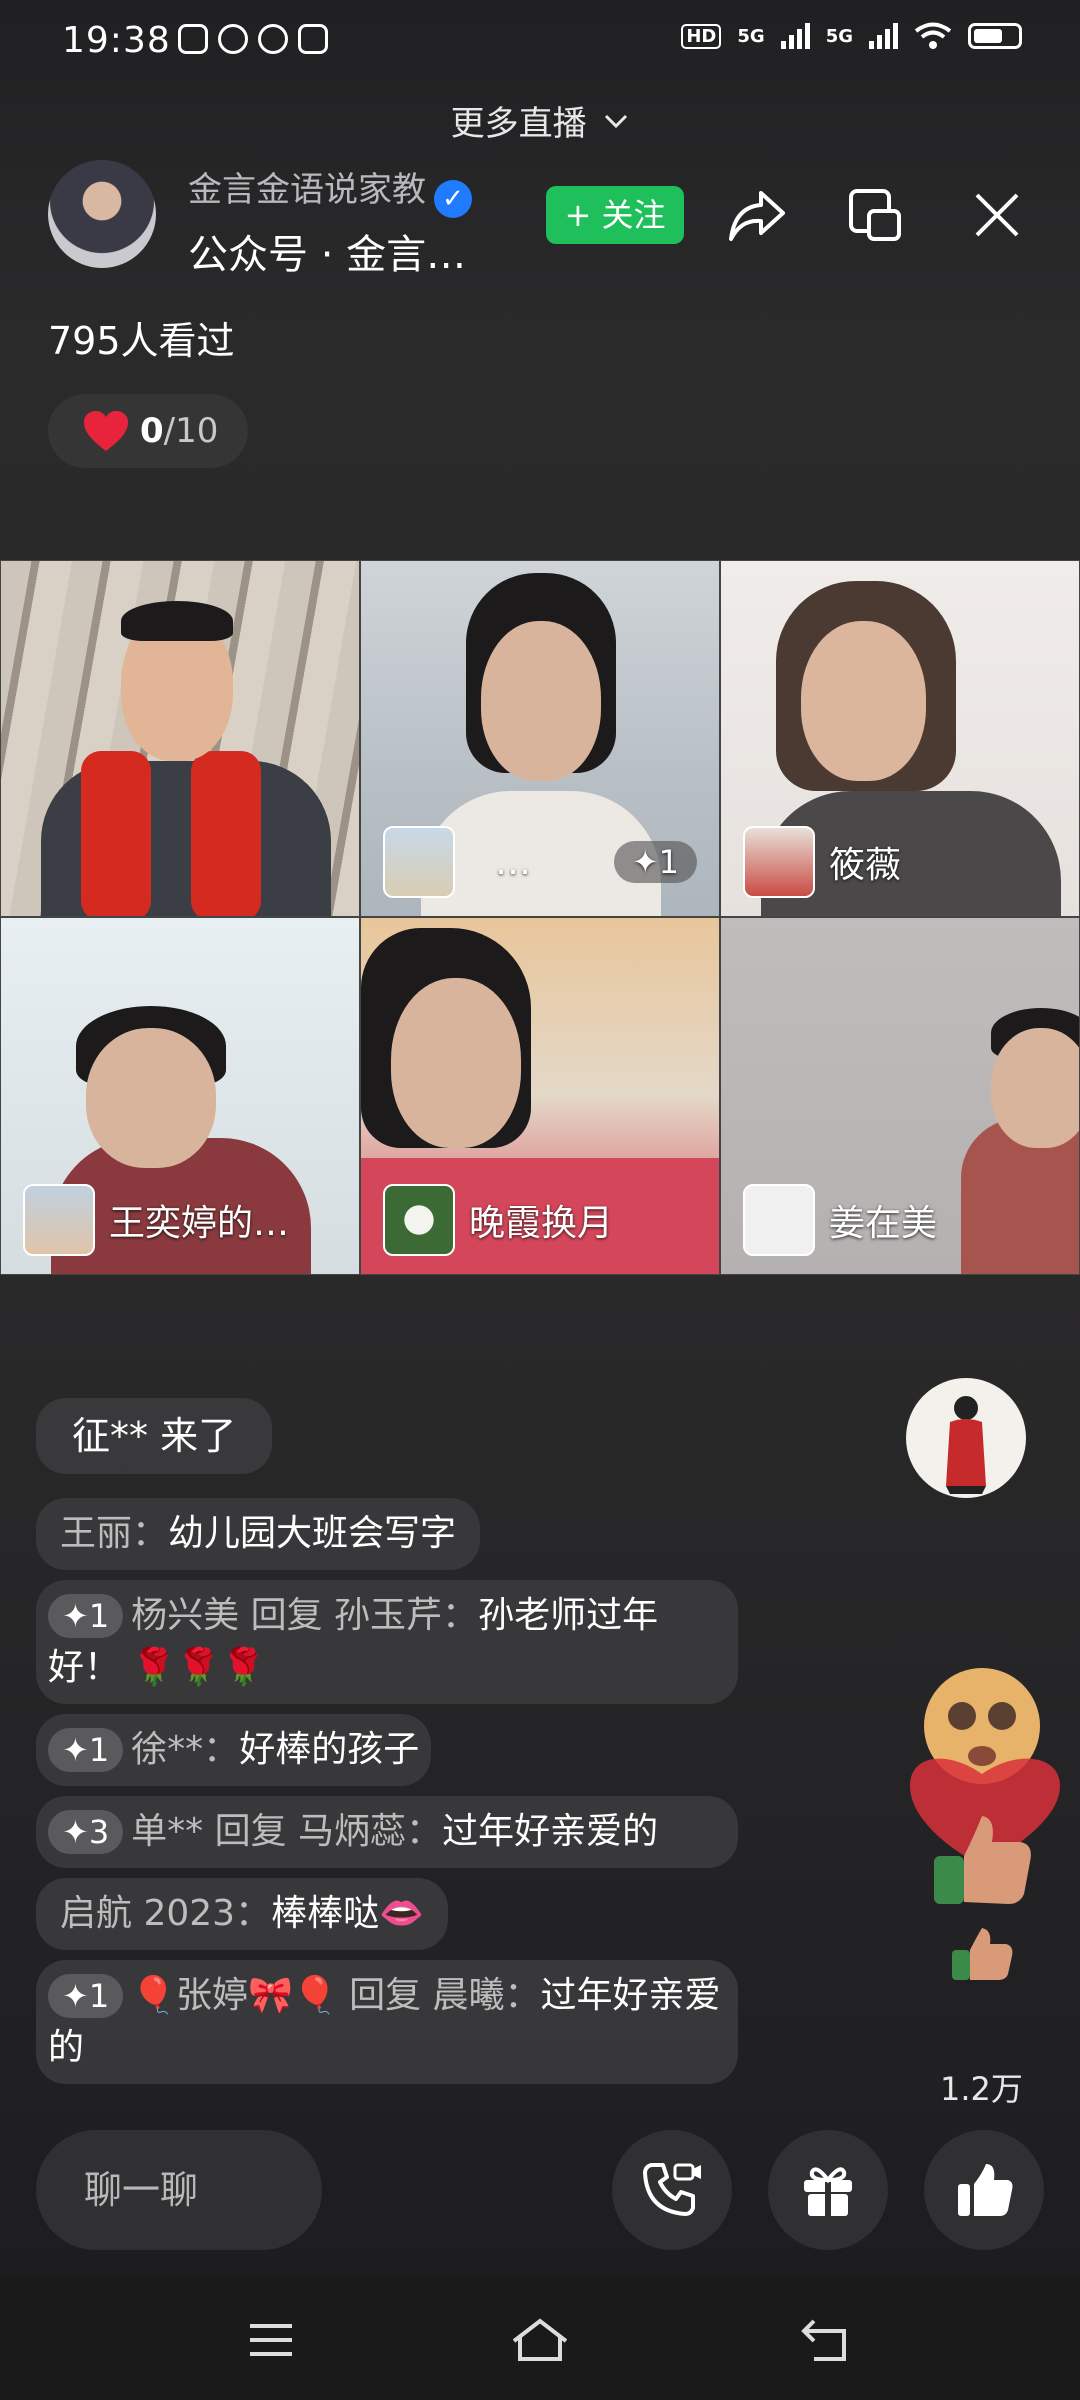 Image resolution: width=1080 pixels, height=2400 pixels. What do you see at coordinates (191, 431) in the screenshot?
I see `likes-total: /10` at bounding box center [191, 431].